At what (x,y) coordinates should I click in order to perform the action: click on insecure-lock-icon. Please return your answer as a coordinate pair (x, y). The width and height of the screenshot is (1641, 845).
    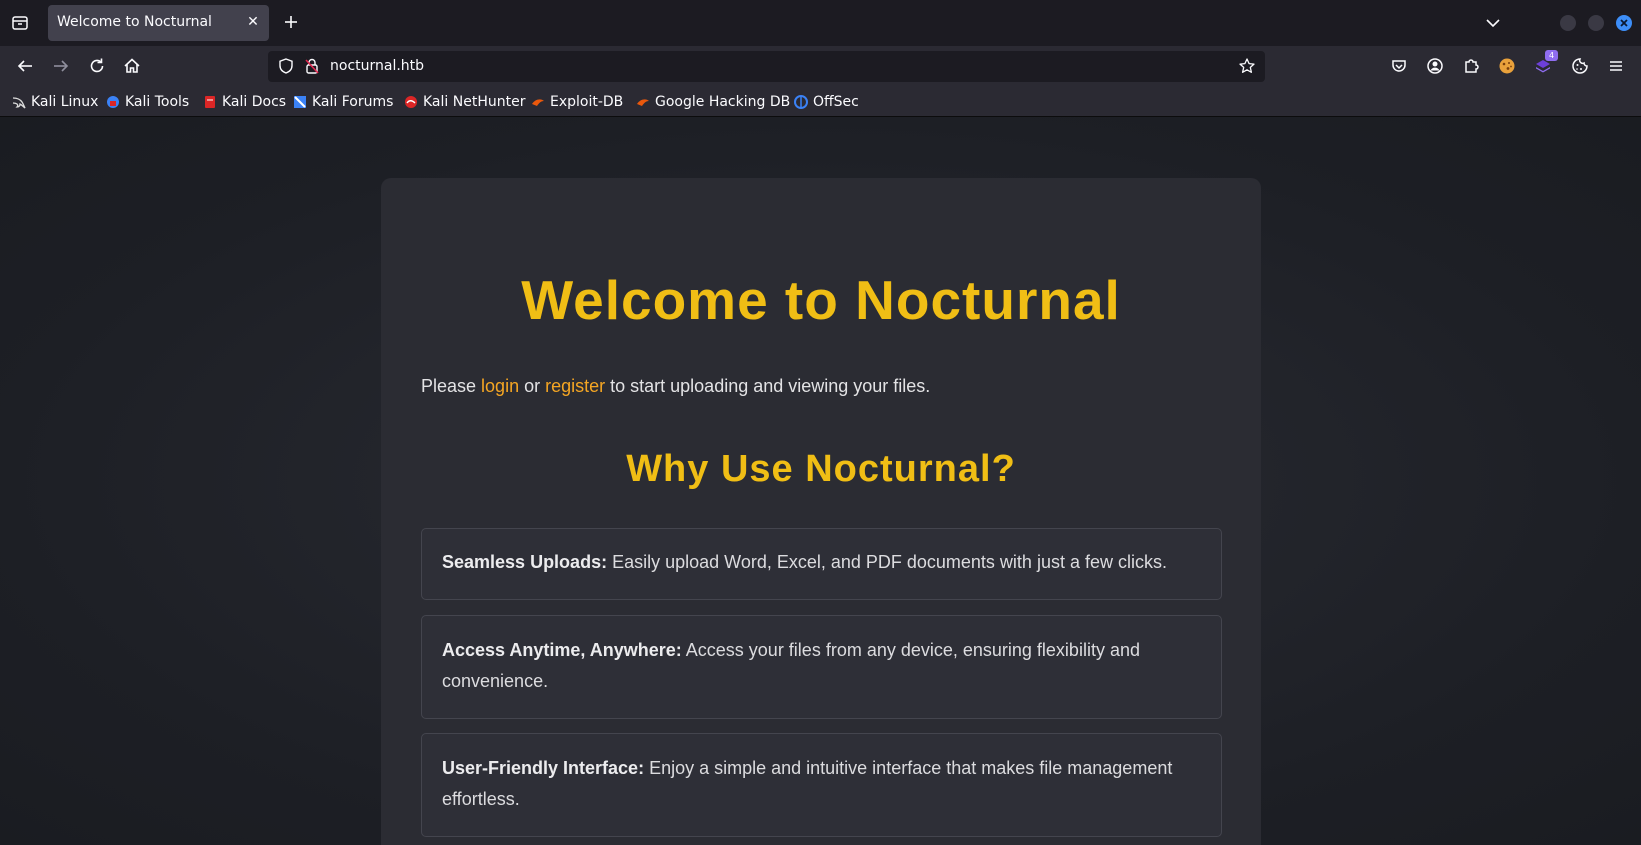
    Looking at the image, I should click on (312, 66).